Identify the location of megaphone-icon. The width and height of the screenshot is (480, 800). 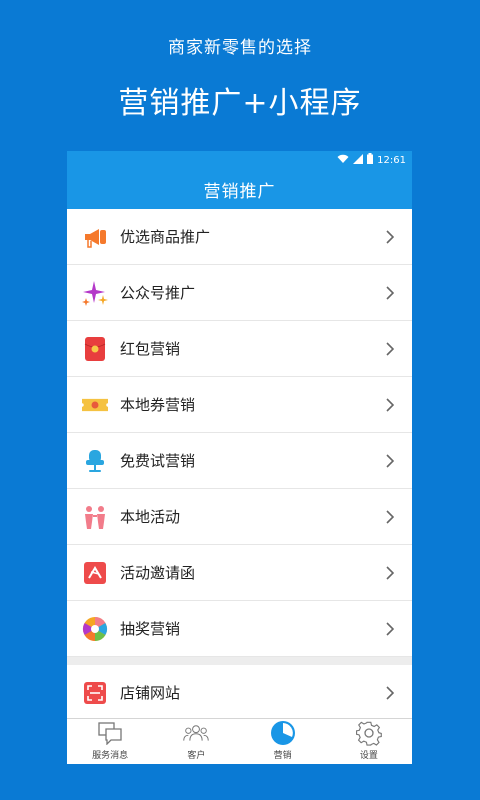
(95, 237).